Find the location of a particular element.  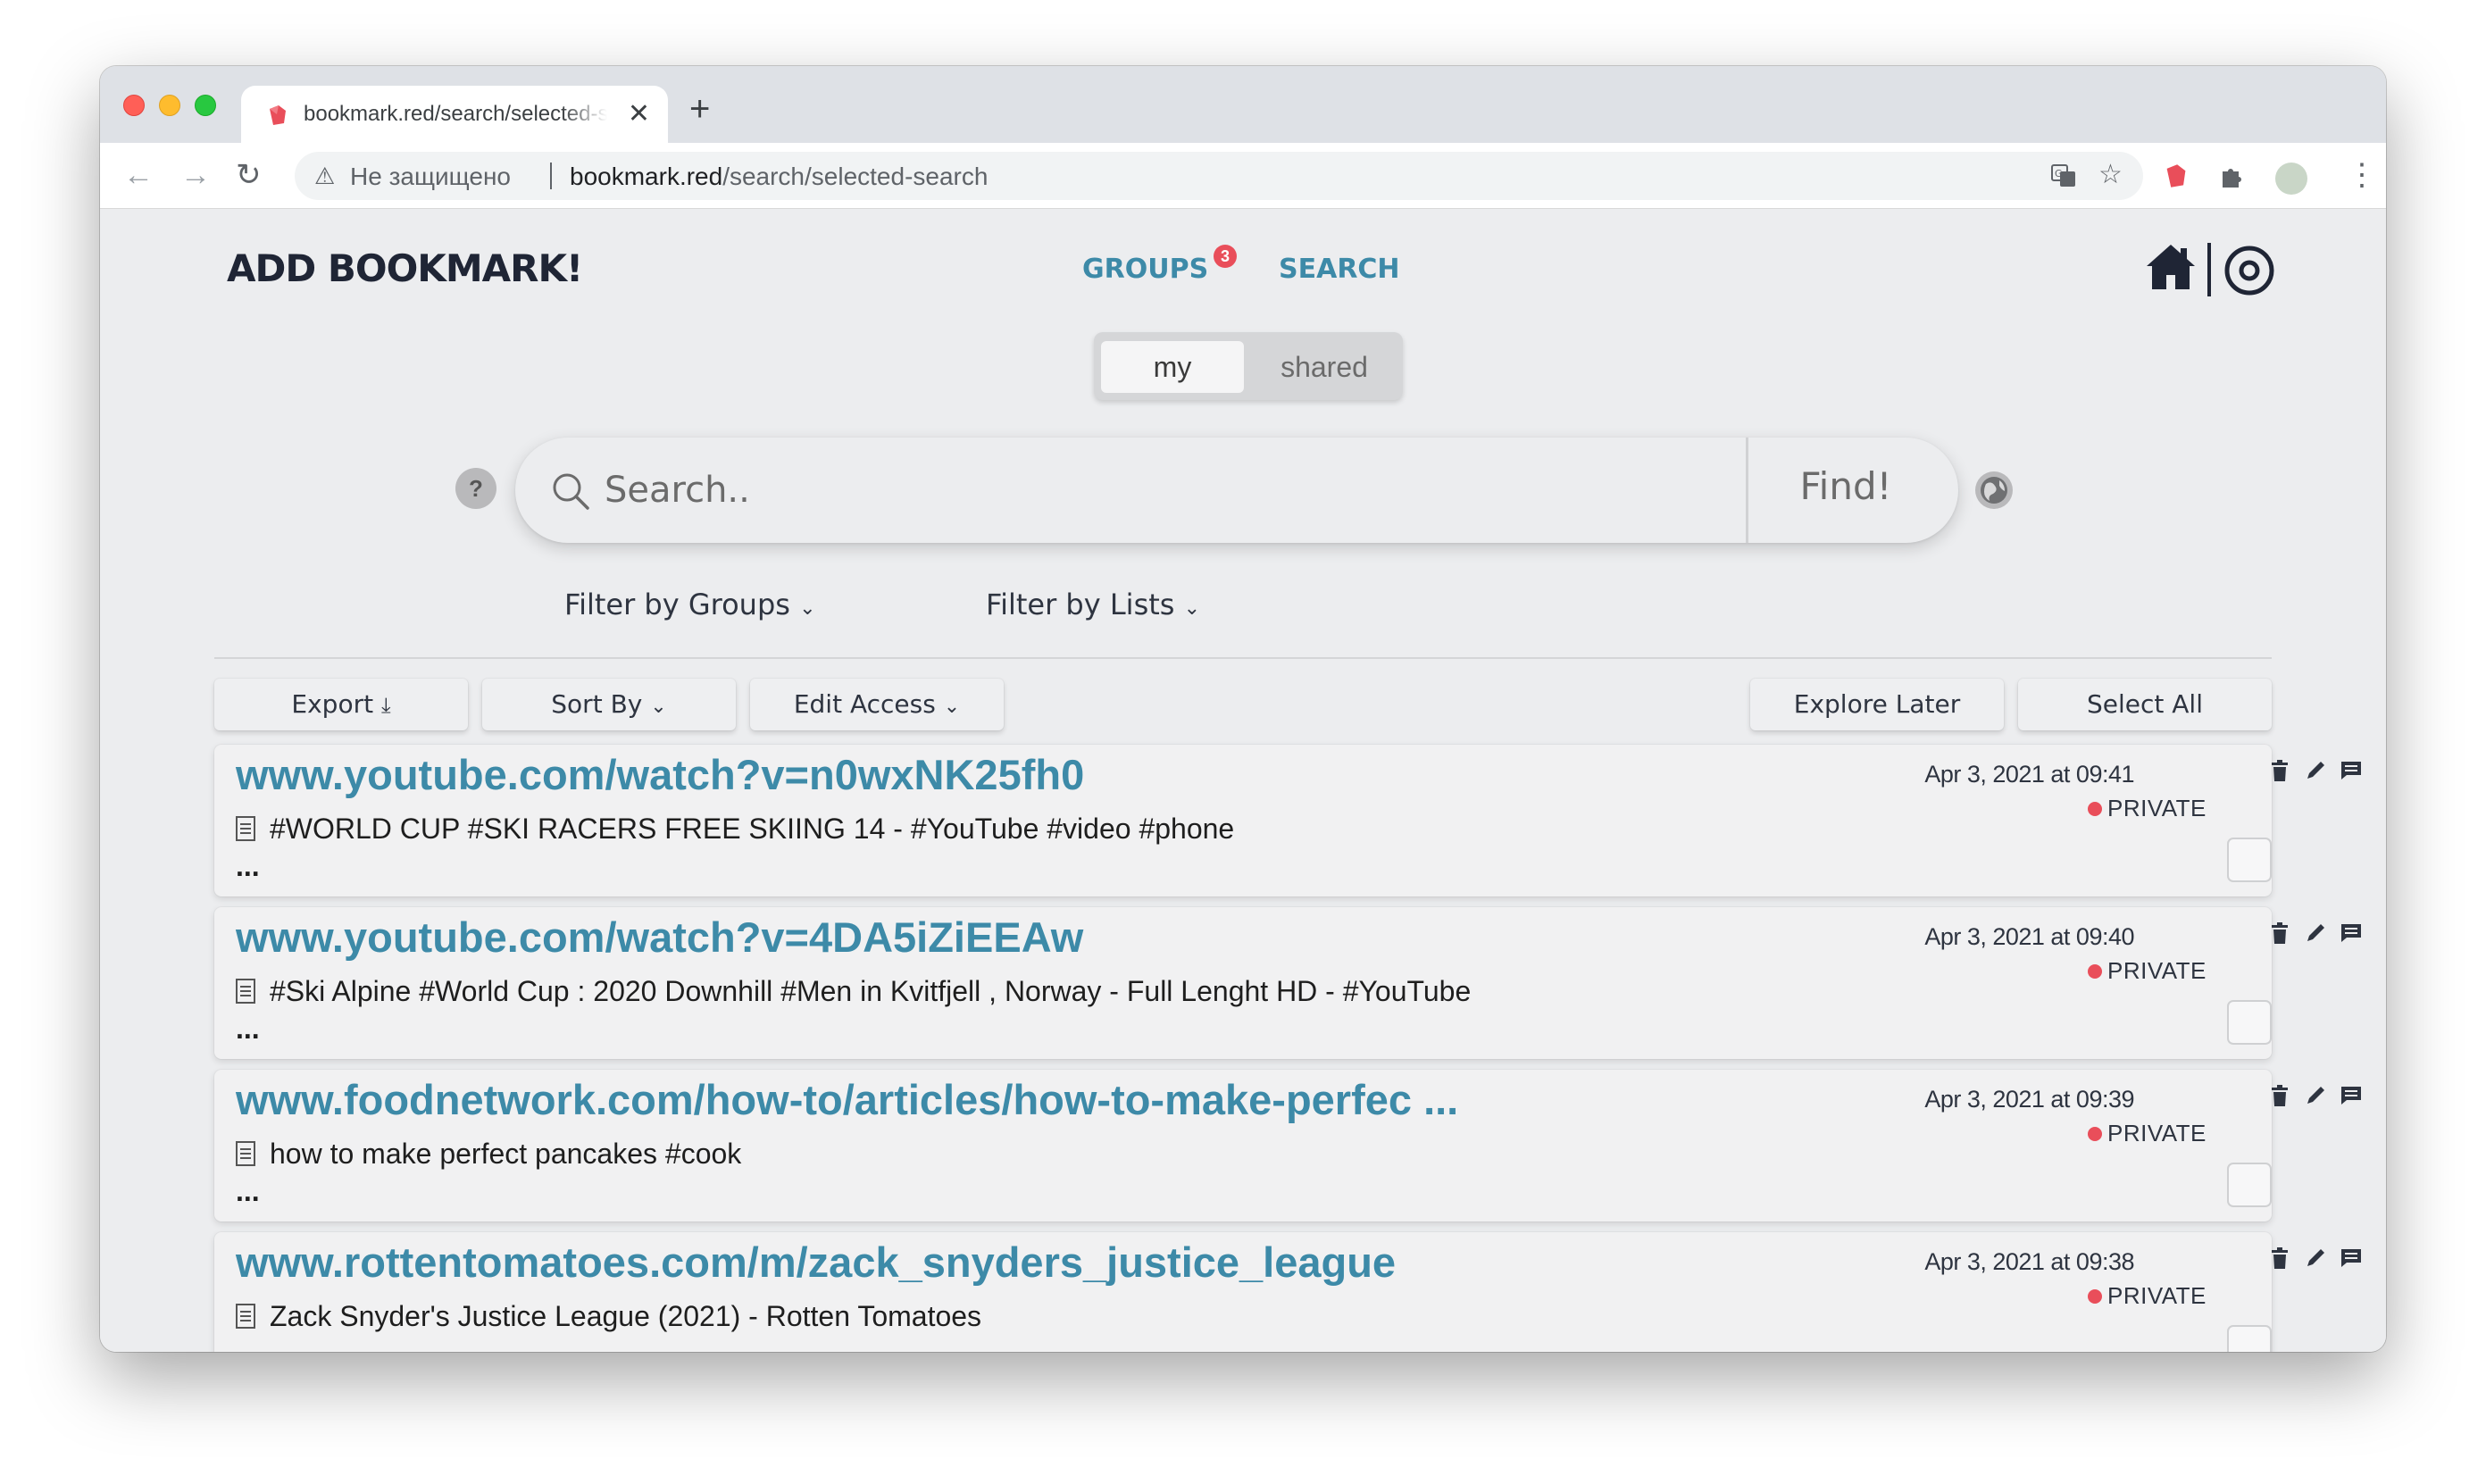

export-button: Export ⤓ is located at coordinates (341, 704).